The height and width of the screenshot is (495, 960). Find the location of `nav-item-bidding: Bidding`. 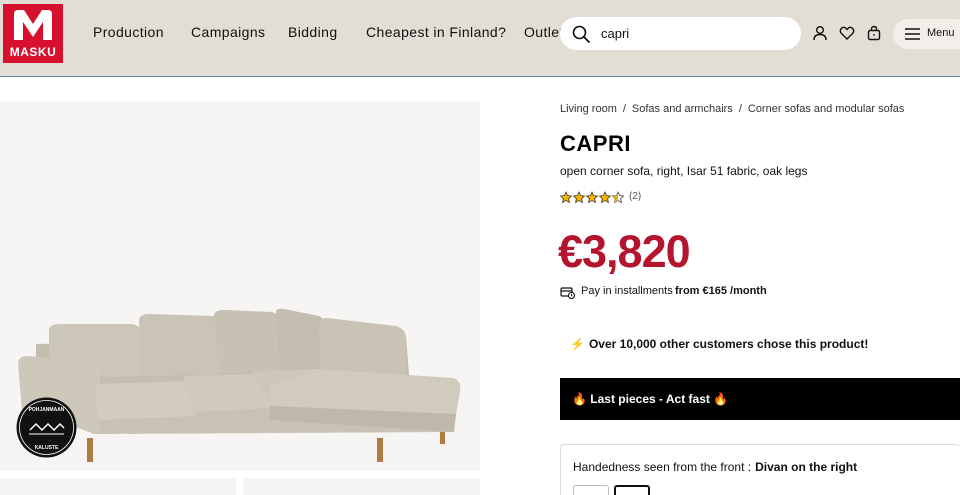

nav-item-bidding: Bidding is located at coordinates (313, 32).